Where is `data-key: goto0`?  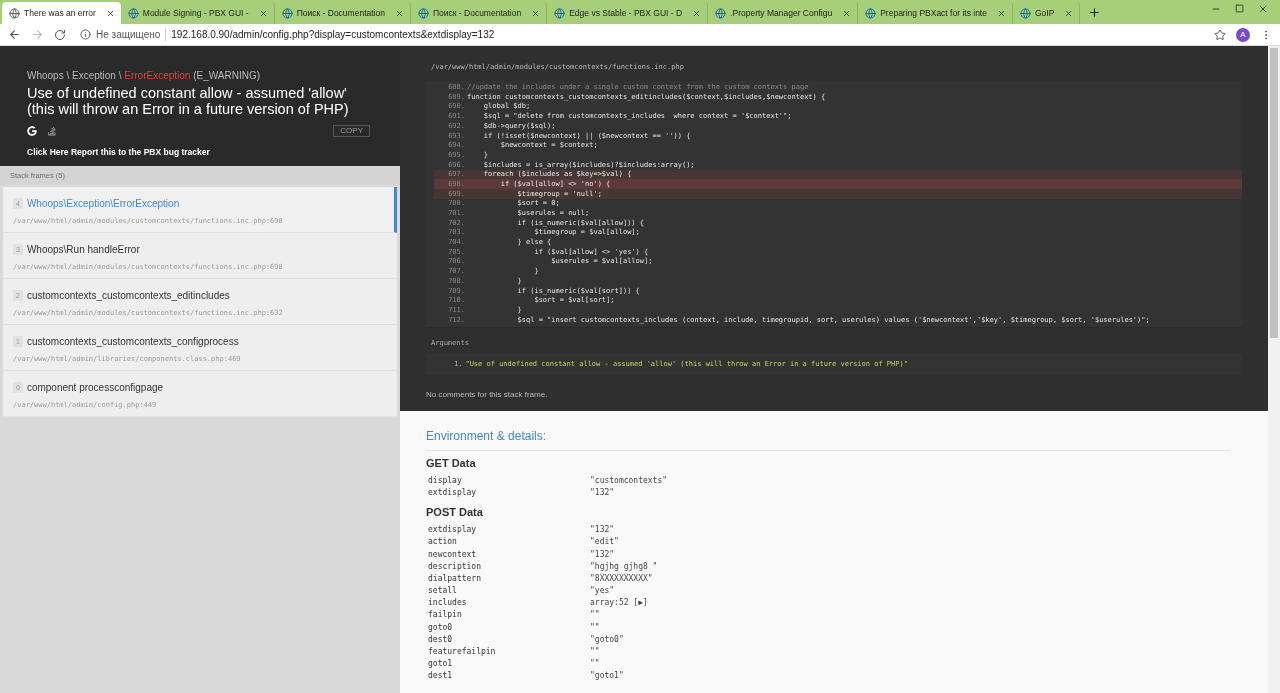
data-key: goto0 is located at coordinates (509, 627).